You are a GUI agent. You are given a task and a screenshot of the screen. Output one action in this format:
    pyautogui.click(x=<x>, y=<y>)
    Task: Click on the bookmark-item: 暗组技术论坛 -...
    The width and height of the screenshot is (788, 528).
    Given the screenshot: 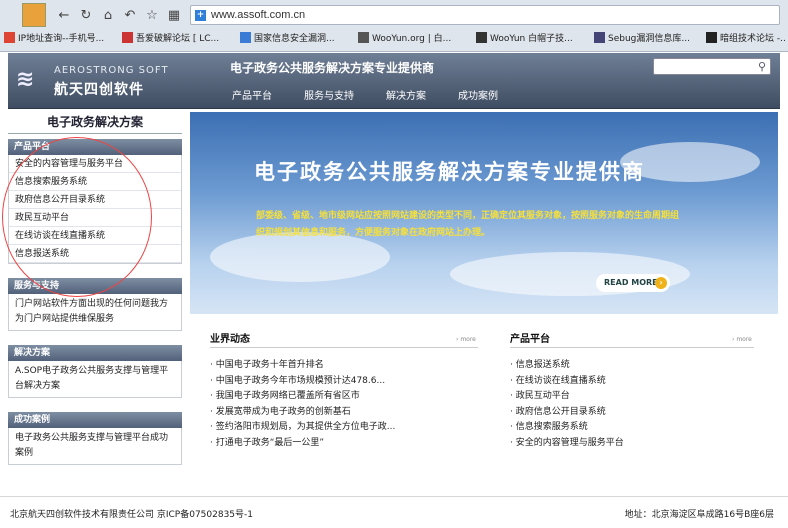 What is the action you would take?
    pyautogui.click(x=746, y=39)
    